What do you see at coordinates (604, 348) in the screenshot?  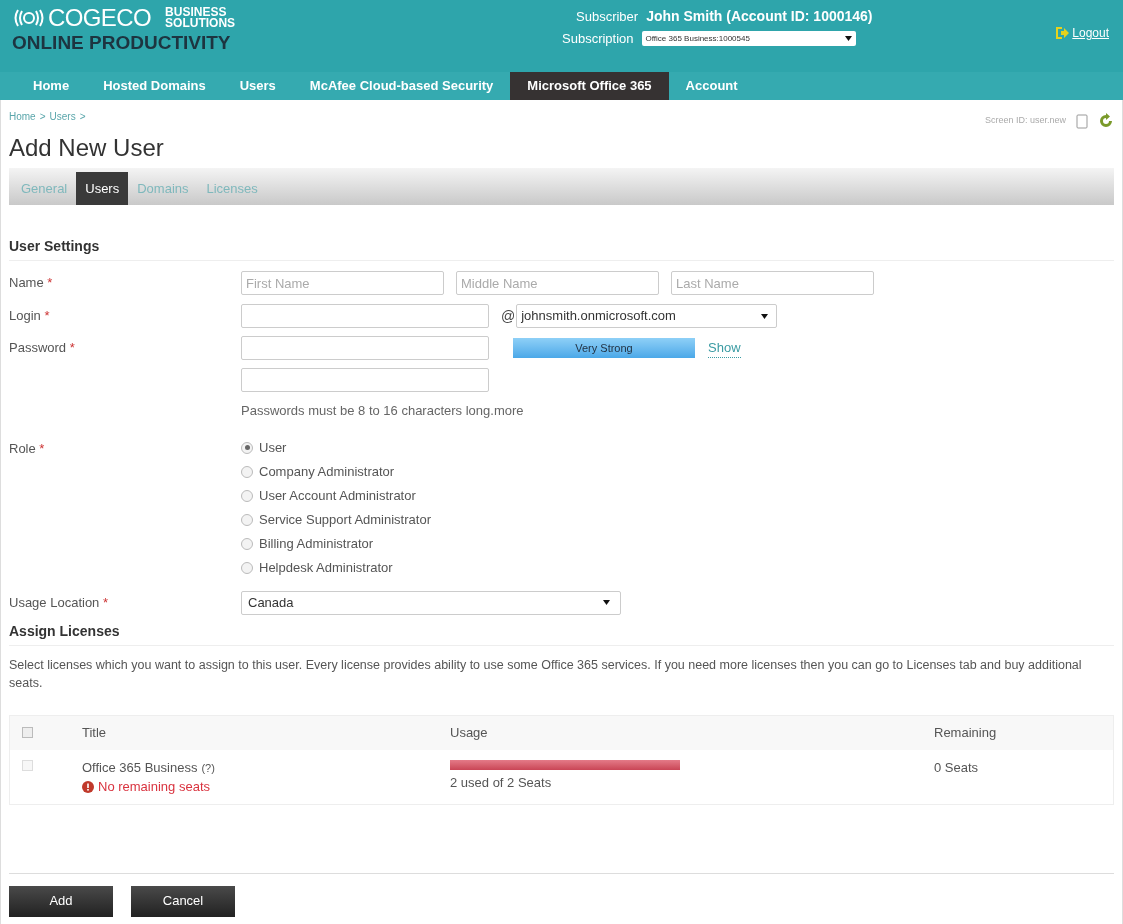 I see `password-strength-meter: Very Strong` at bounding box center [604, 348].